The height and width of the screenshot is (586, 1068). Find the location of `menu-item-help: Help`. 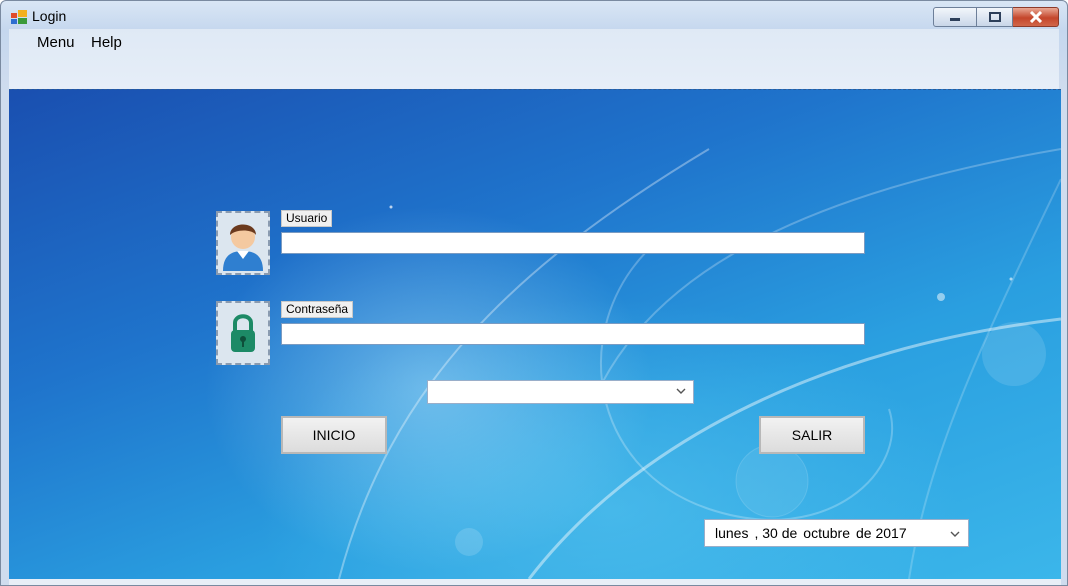

menu-item-help: Help is located at coordinates (106, 42).